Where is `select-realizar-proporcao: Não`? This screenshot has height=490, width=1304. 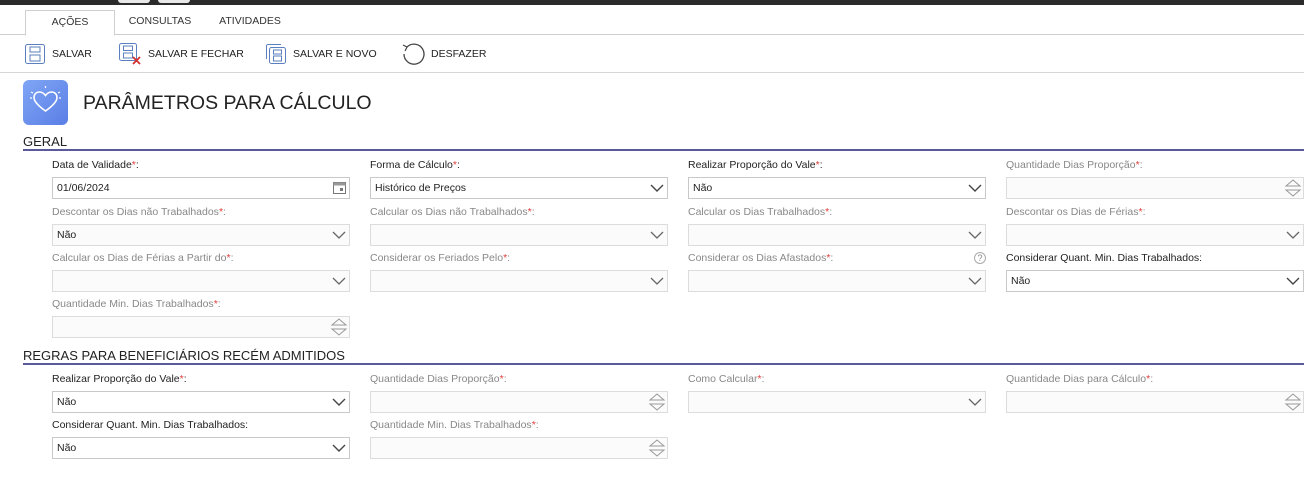 select-realizar-proporcao: Não is located at coordinates (837, 188).